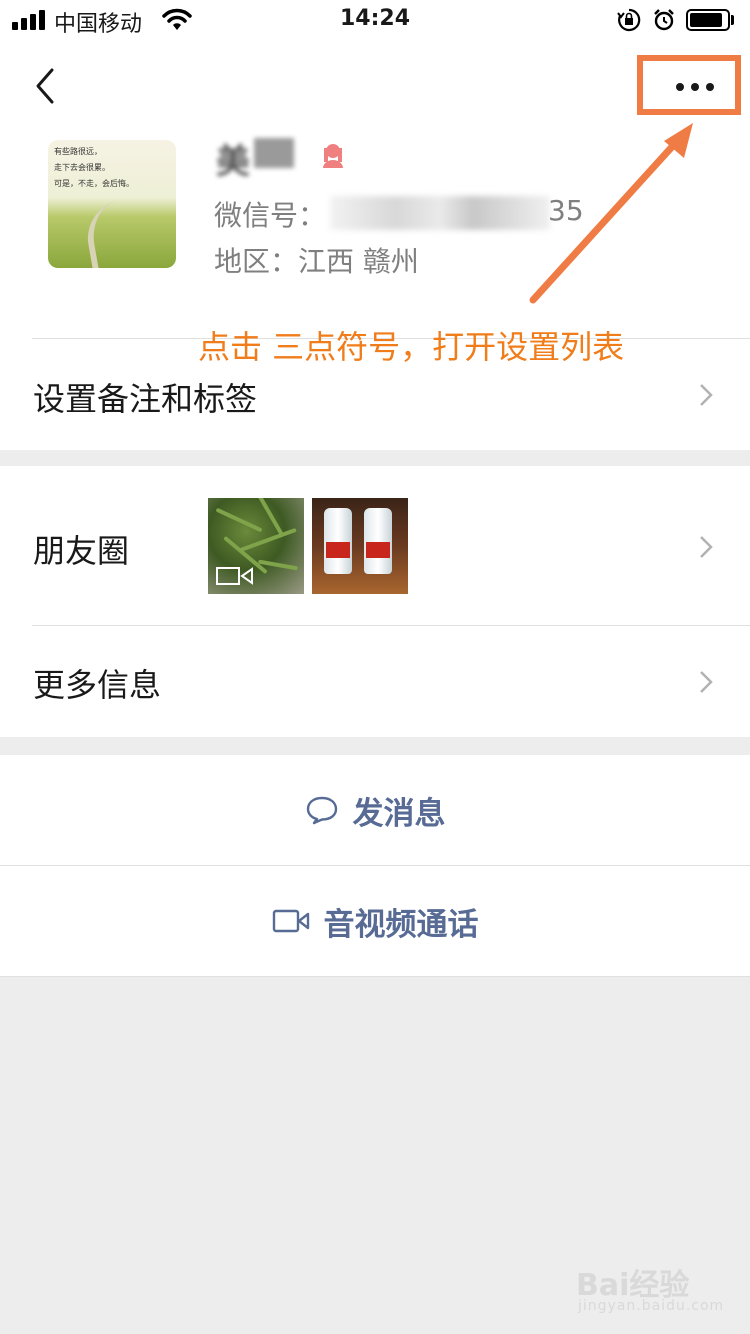 Image resolution: width=750 pixels, height=1334 pixels. I want to click on video-call-button: 音视频通话, so click(375, 921).